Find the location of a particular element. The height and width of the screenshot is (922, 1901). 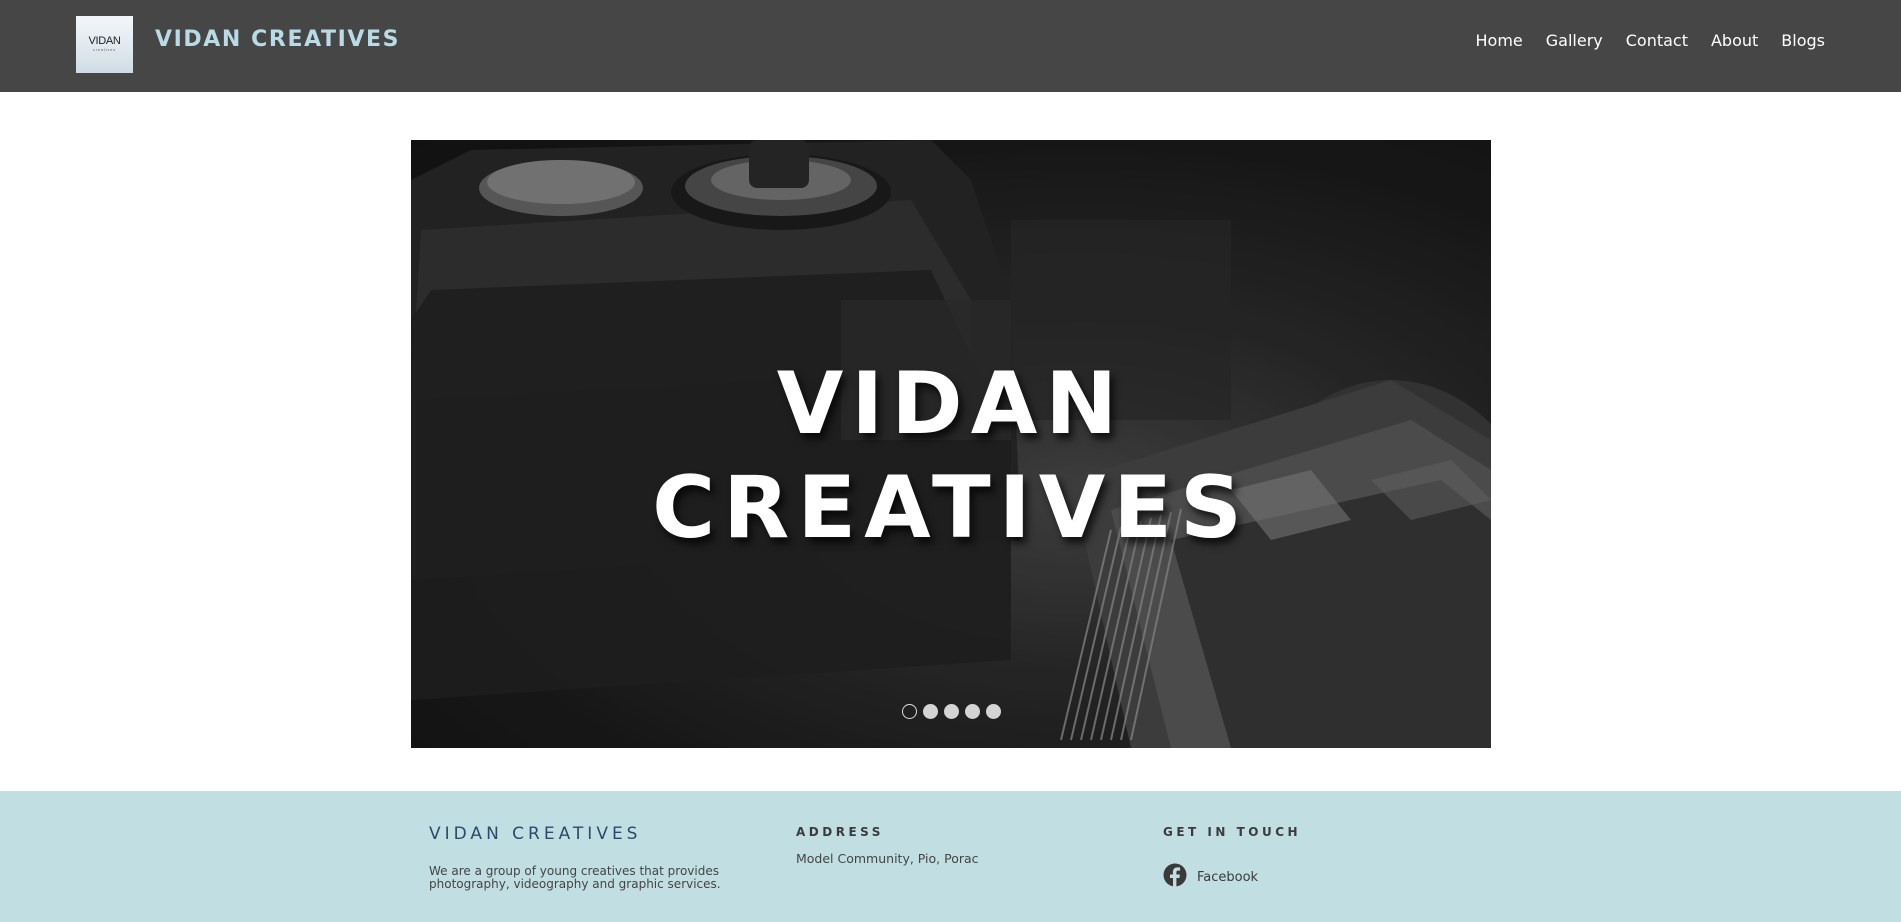

nav-contact: Contact is located at coordinates (1657, 41).